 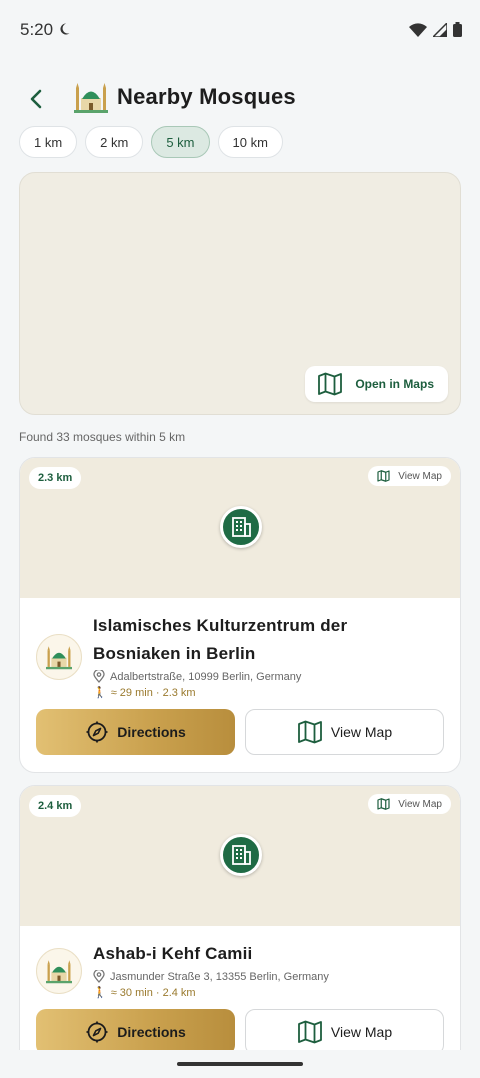 What do you see at coordinates (153, 692) in the screenshot?
I see `walk-info-text: ≈ 29 min · 2.3 km` at bounding box center [153, 692].